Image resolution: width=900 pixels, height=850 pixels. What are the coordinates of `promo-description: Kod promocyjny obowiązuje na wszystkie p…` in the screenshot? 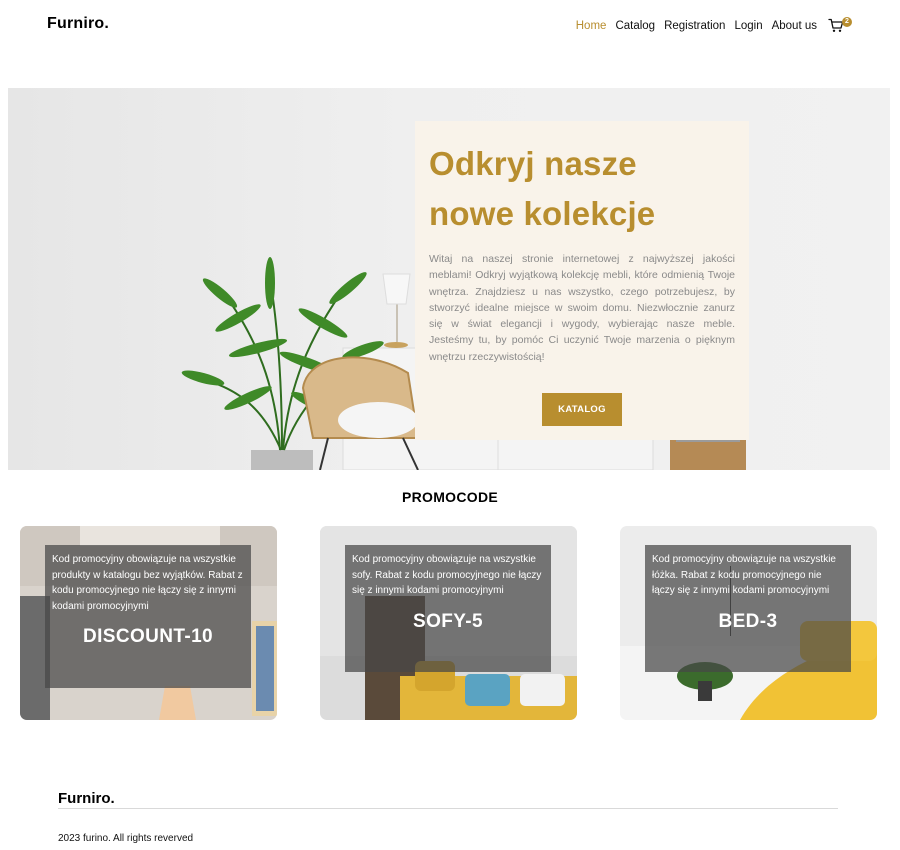 It's located at (147, 583).